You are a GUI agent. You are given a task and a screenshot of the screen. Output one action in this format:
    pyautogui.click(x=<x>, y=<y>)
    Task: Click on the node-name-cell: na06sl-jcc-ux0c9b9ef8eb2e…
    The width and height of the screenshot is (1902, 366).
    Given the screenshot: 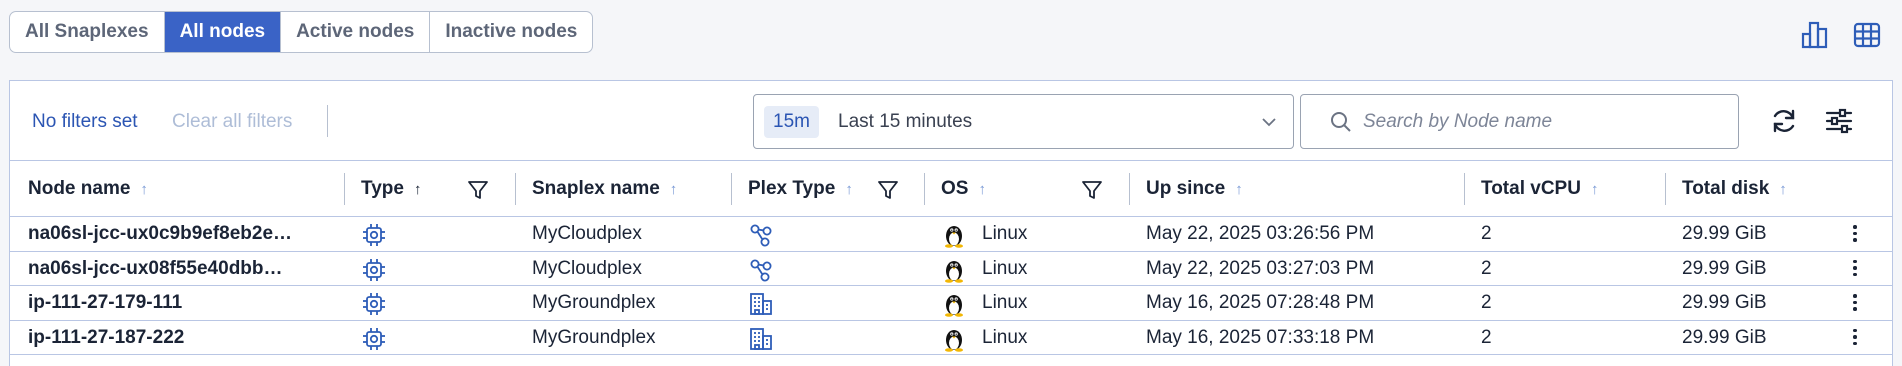 What is the action you would take?
    pyautogui.click(x=160, y=234)
    